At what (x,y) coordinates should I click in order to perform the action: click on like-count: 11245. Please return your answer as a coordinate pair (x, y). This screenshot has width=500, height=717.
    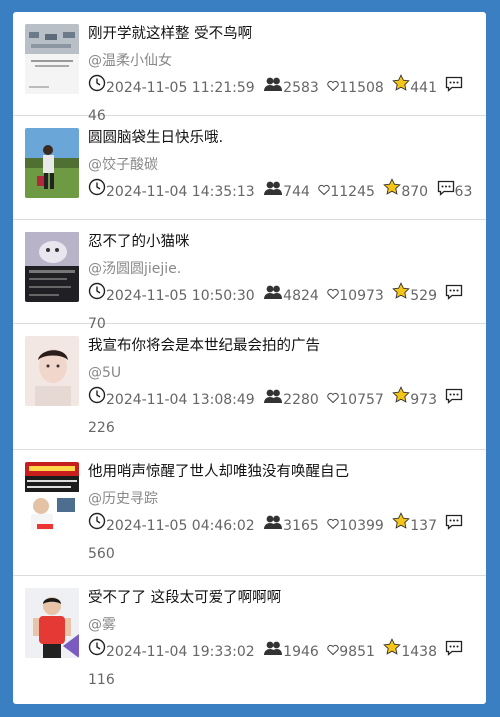
    Looking at the image, I should click on (352, 192).